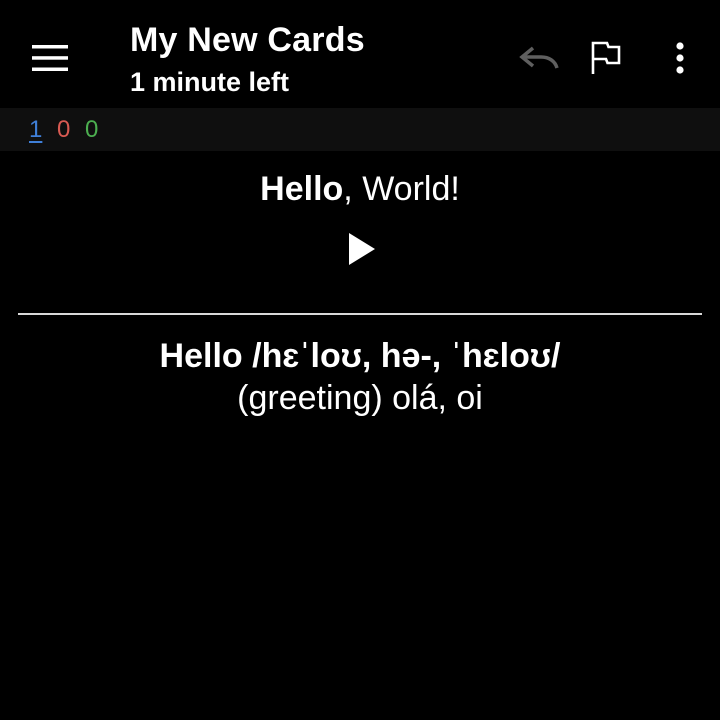 This screenshot has height=720, width=720. I want to click on flag-icon, so click(606, 57).